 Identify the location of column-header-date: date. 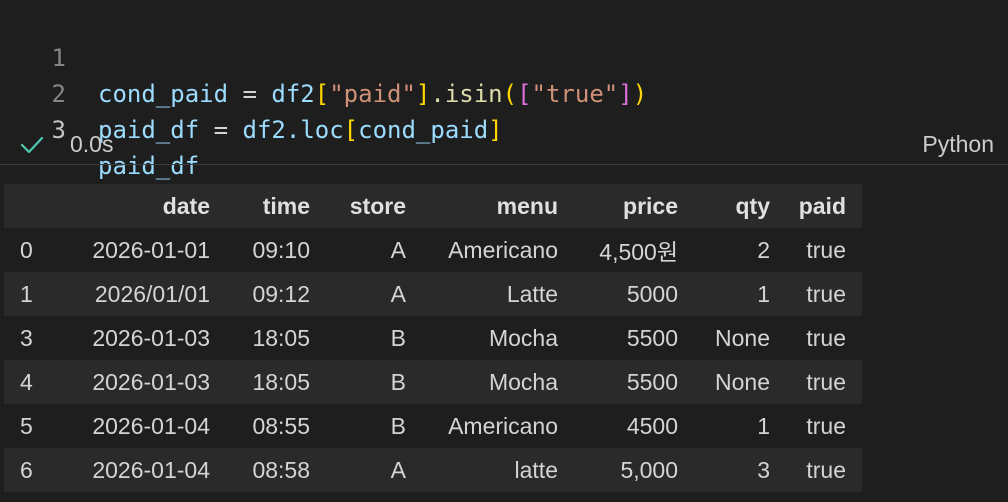
(186, 205).